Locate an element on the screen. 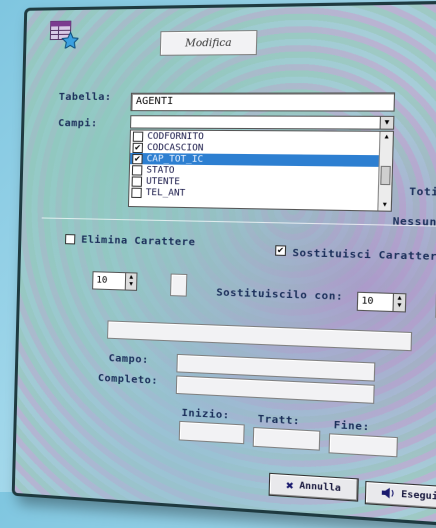  speaker-icon is located at coordinates (389, 494).